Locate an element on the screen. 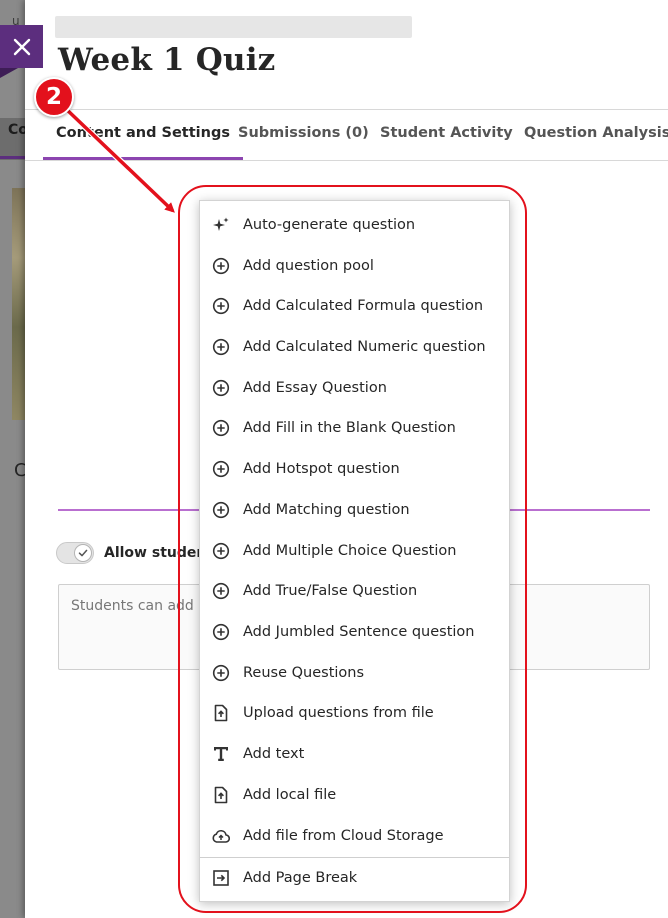 This screenshot has width=668, height=918. menu-item-label: Add Essay Question is located at coordinates (315, 388).